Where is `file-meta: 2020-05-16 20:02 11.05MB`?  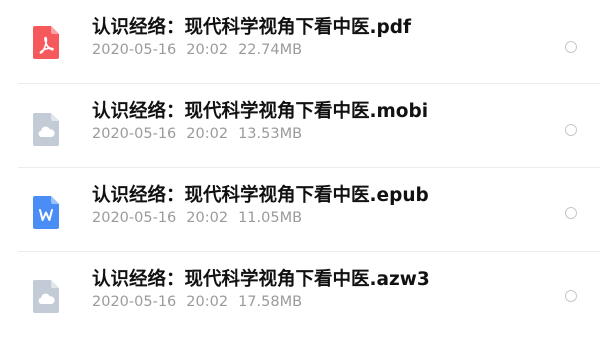
file-meta: 2020-05-16 20:02 11.05MB is located at coordinates (197, 218).